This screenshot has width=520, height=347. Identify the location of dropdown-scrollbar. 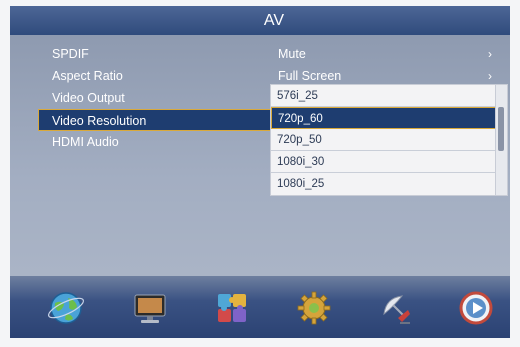
(501, 140).